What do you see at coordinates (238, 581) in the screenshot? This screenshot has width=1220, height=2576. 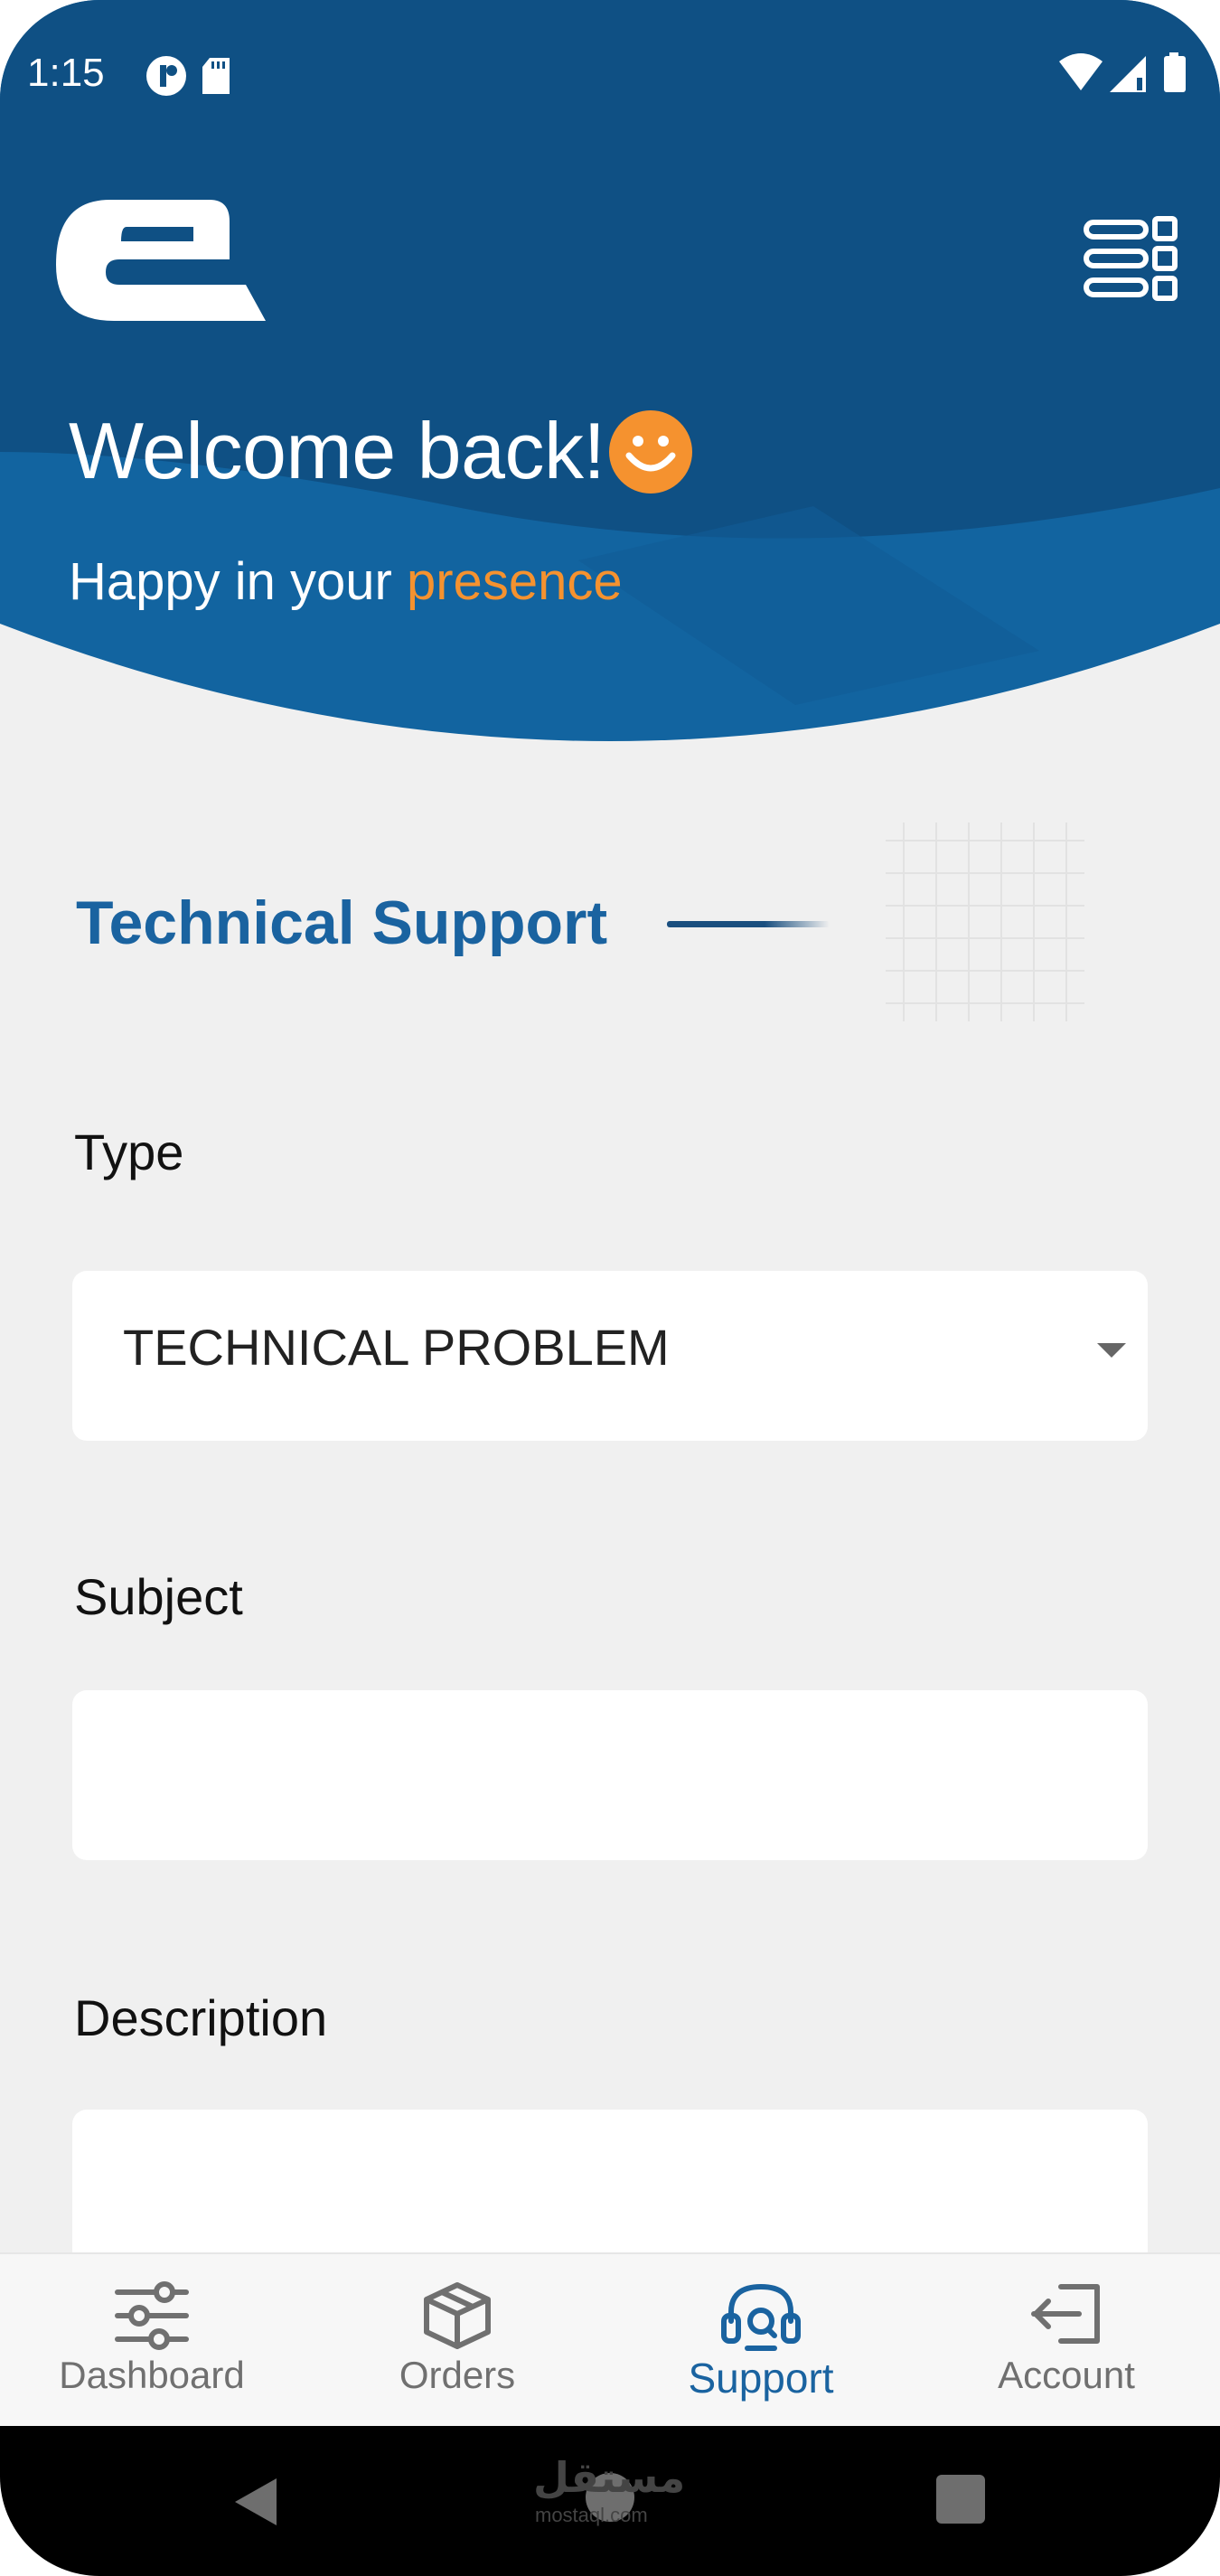 I see `tagline-prefix: Happy in your` at bounding box center [238, 581].